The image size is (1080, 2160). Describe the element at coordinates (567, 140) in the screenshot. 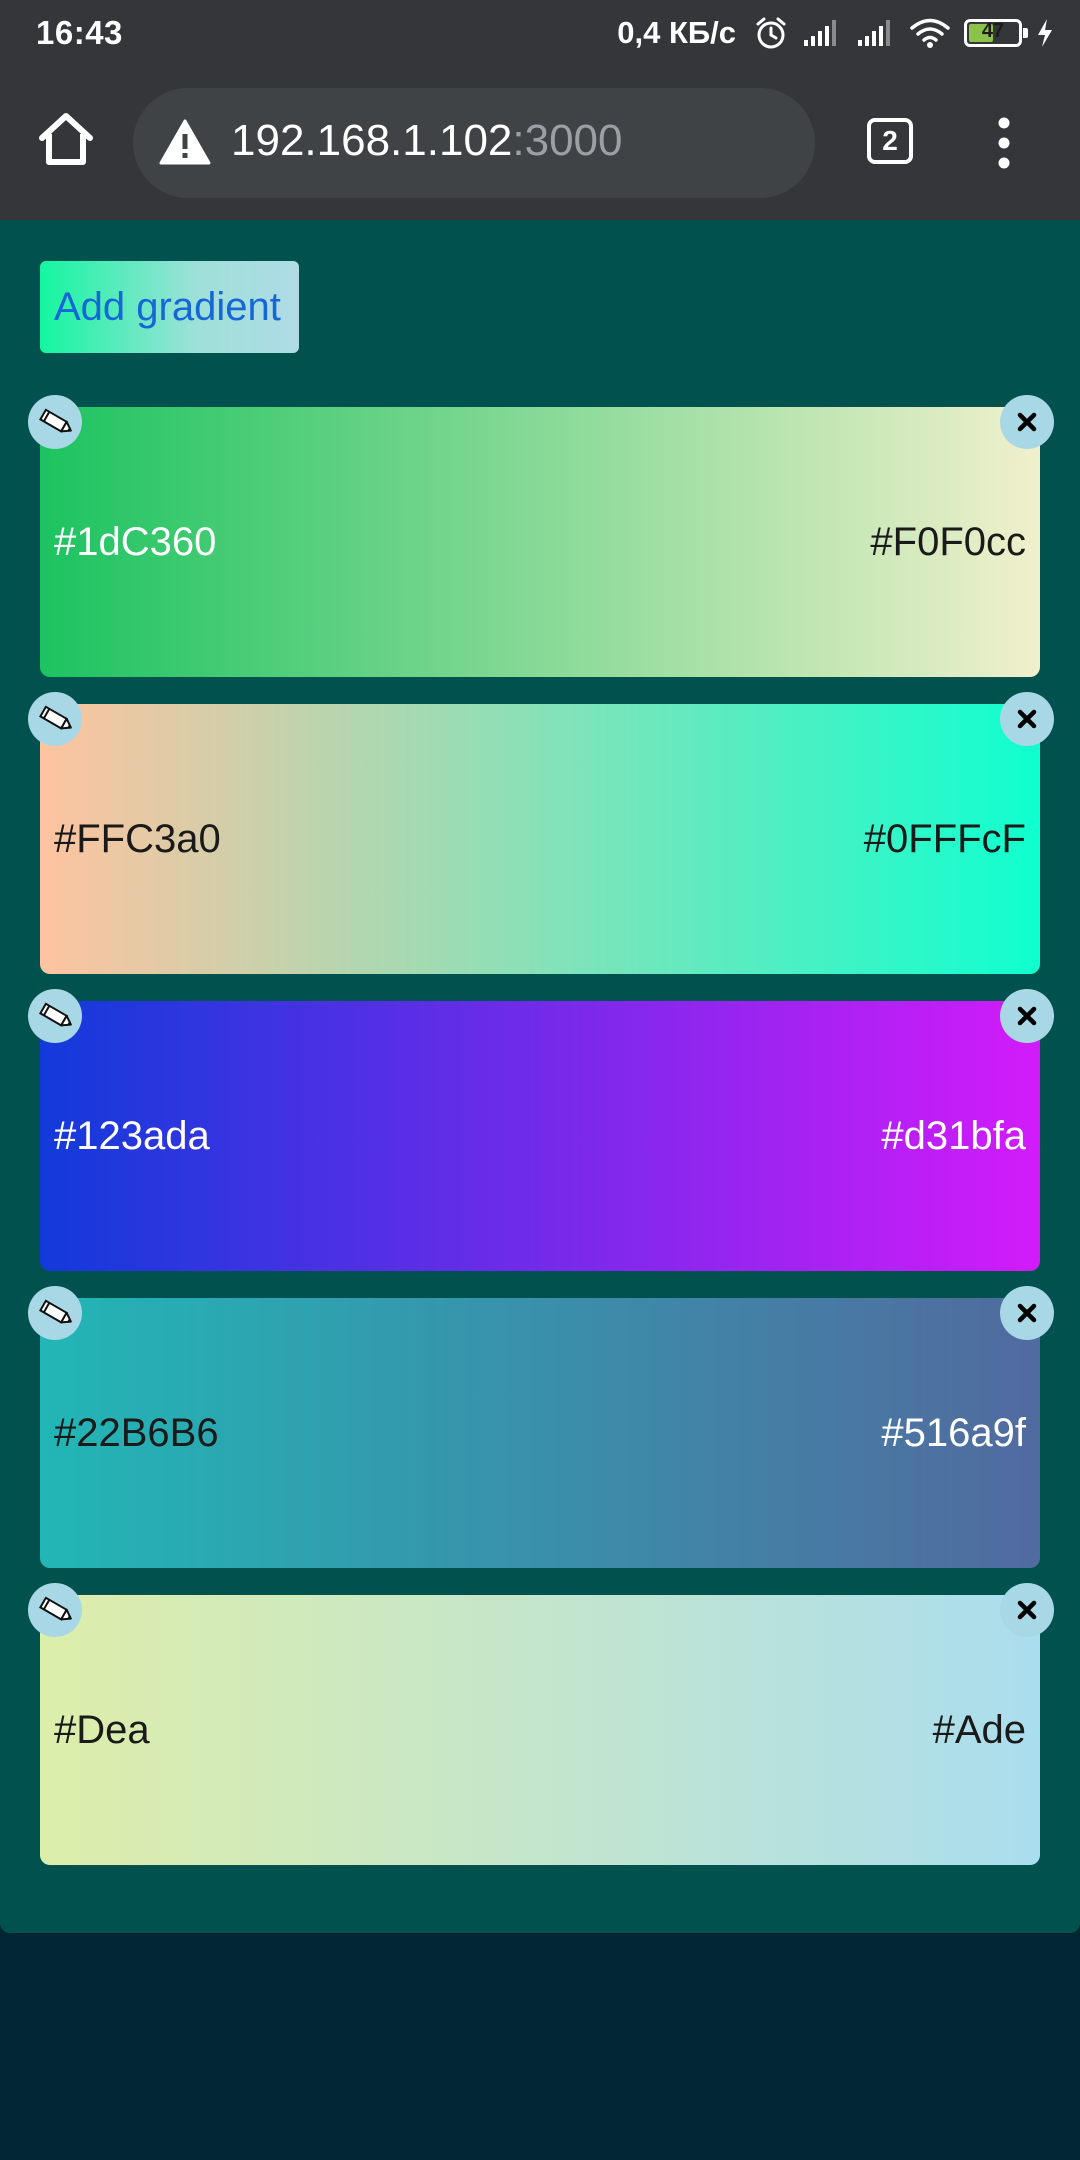

I see `url-port: :3000` at that location.